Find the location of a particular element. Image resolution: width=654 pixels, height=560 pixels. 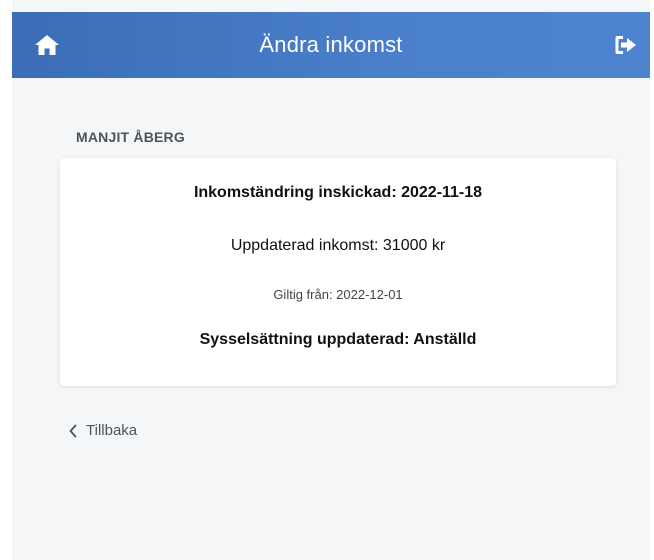

home-icon is located at coordinates (47, 45).